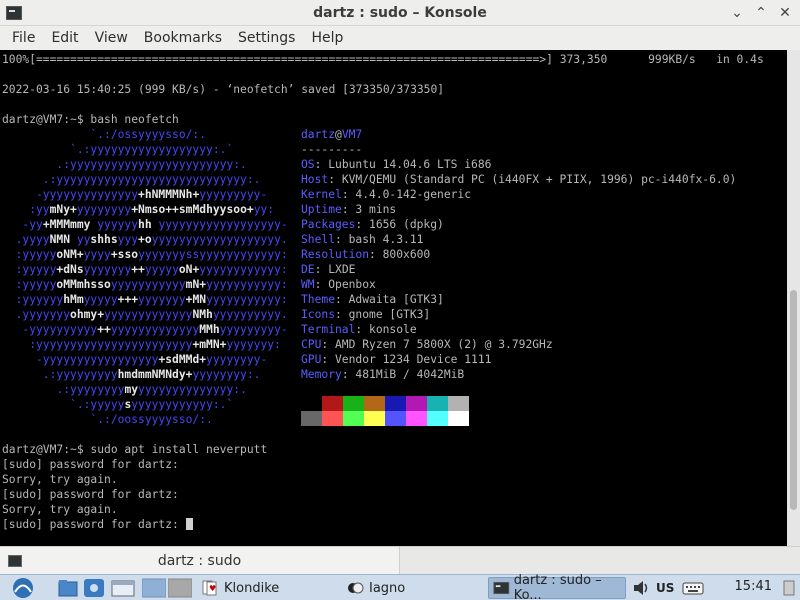 The height and width of the screenshot is (600, 800). What do you see at coordinates (145, 284) in the screenshot?
I see `logo-line: :yyyyyoMMmhssoyyyyyyyyyyymN+yyyyyyyyyyy:` at bounding box center [145, 284].